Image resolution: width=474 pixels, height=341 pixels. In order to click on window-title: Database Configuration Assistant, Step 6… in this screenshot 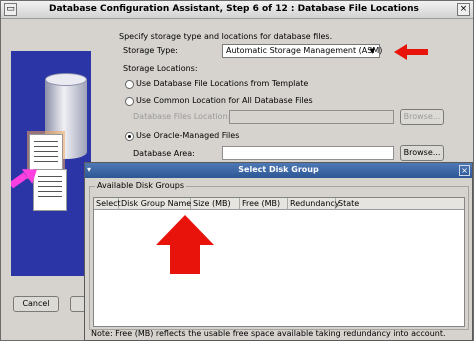, I will do `click(234, 9)`.